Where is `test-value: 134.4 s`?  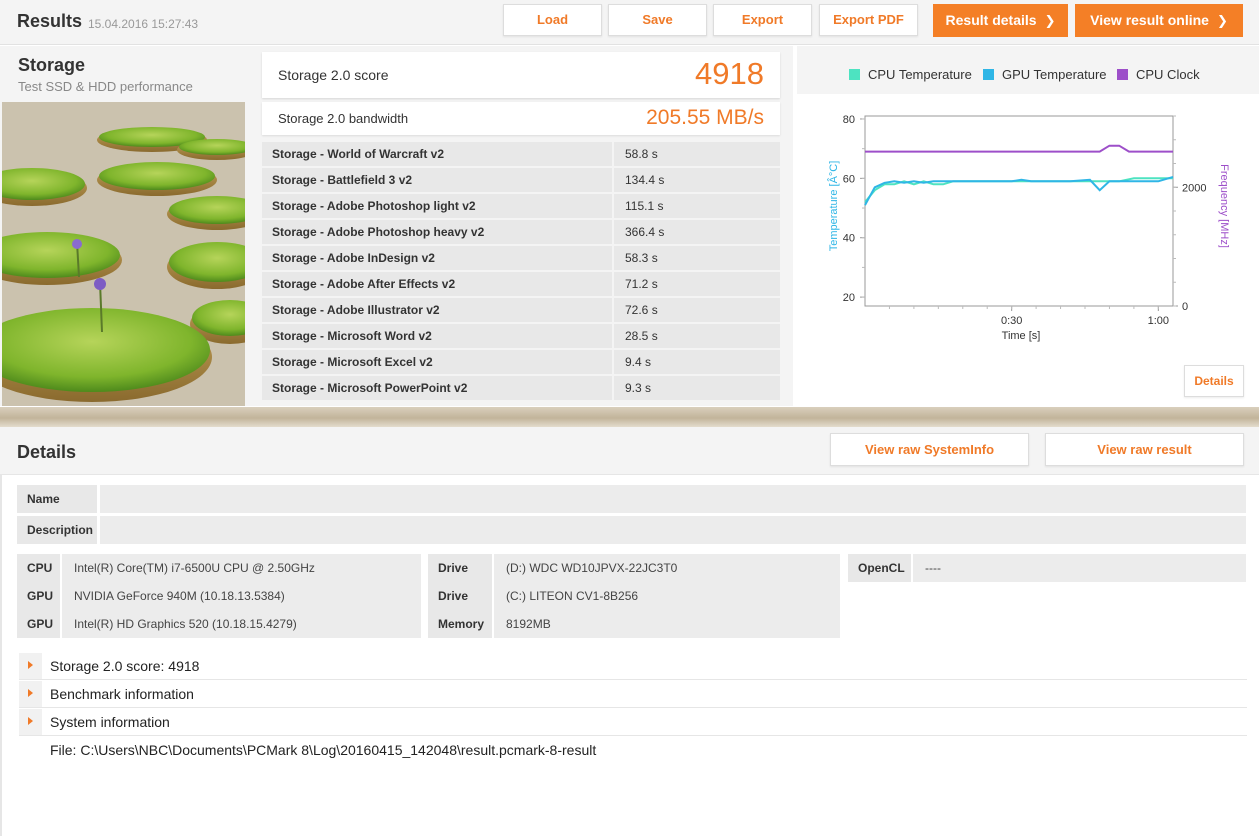 test-value: 134.4 s is located at coordinates (697, 180).